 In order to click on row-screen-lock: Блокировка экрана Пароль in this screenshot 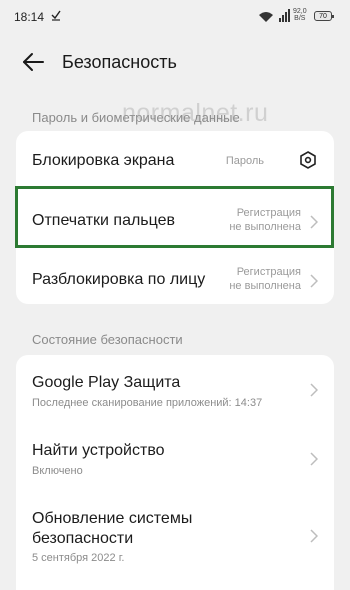, I will do `click(175, 160)`.